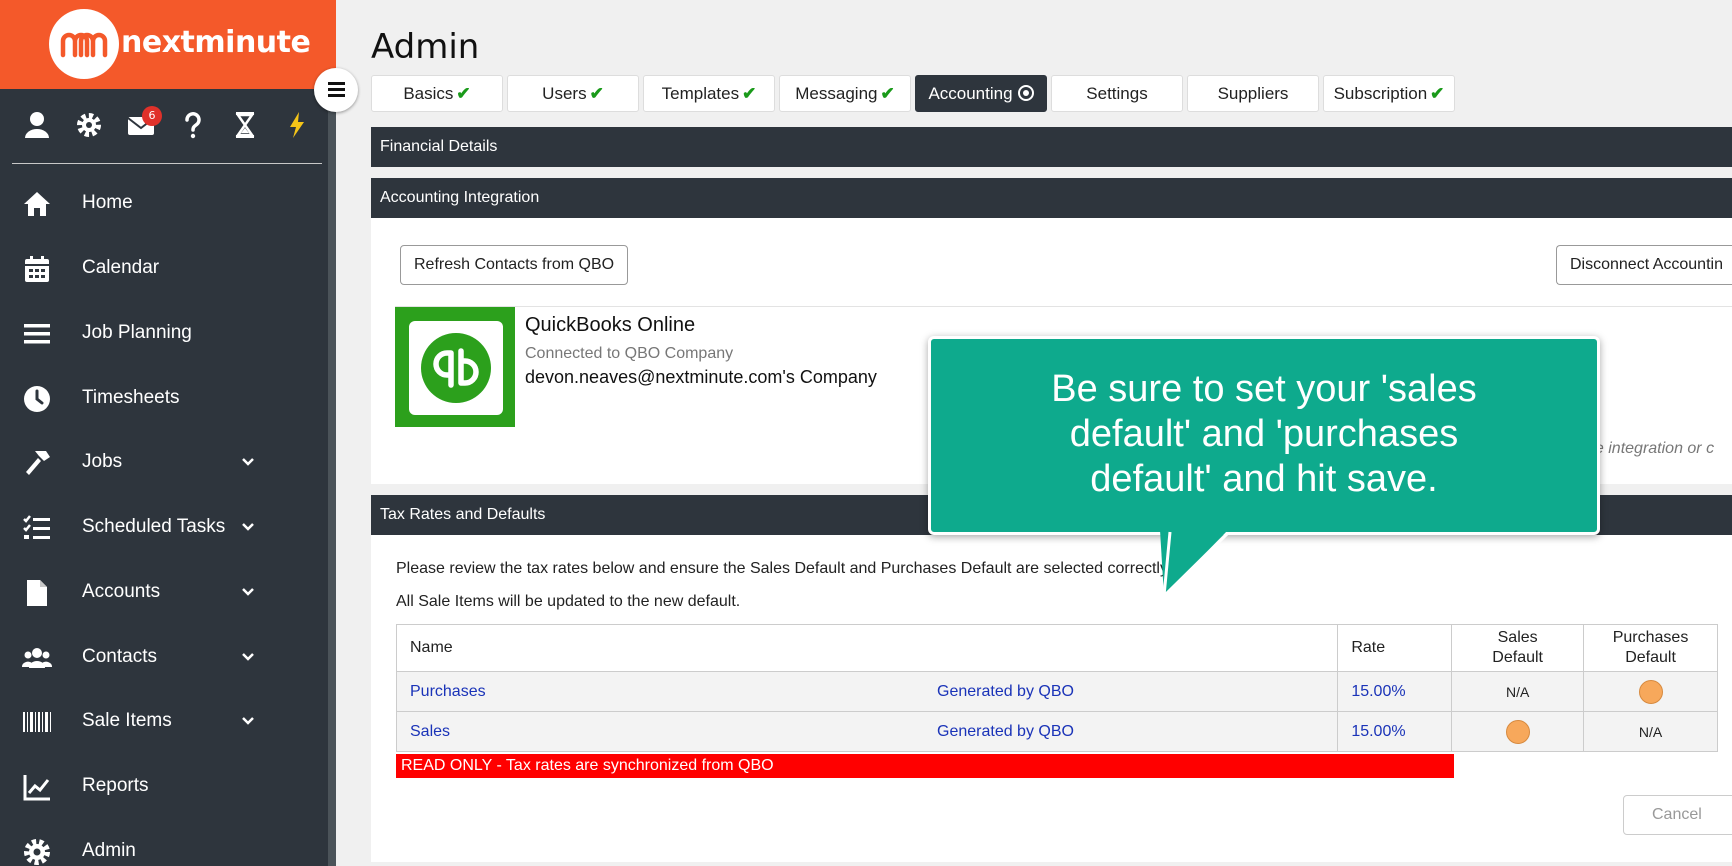 Image resolution: width=1732 pixels, height=866 pixels. I want to click on hammer-icon, so click(37, 463).